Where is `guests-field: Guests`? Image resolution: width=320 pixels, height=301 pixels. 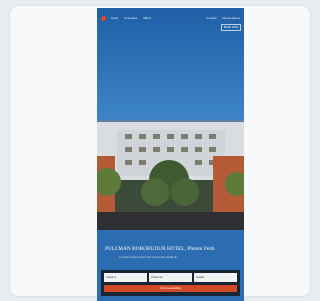
guests-field: Guests is located at coordinates (215, 277).